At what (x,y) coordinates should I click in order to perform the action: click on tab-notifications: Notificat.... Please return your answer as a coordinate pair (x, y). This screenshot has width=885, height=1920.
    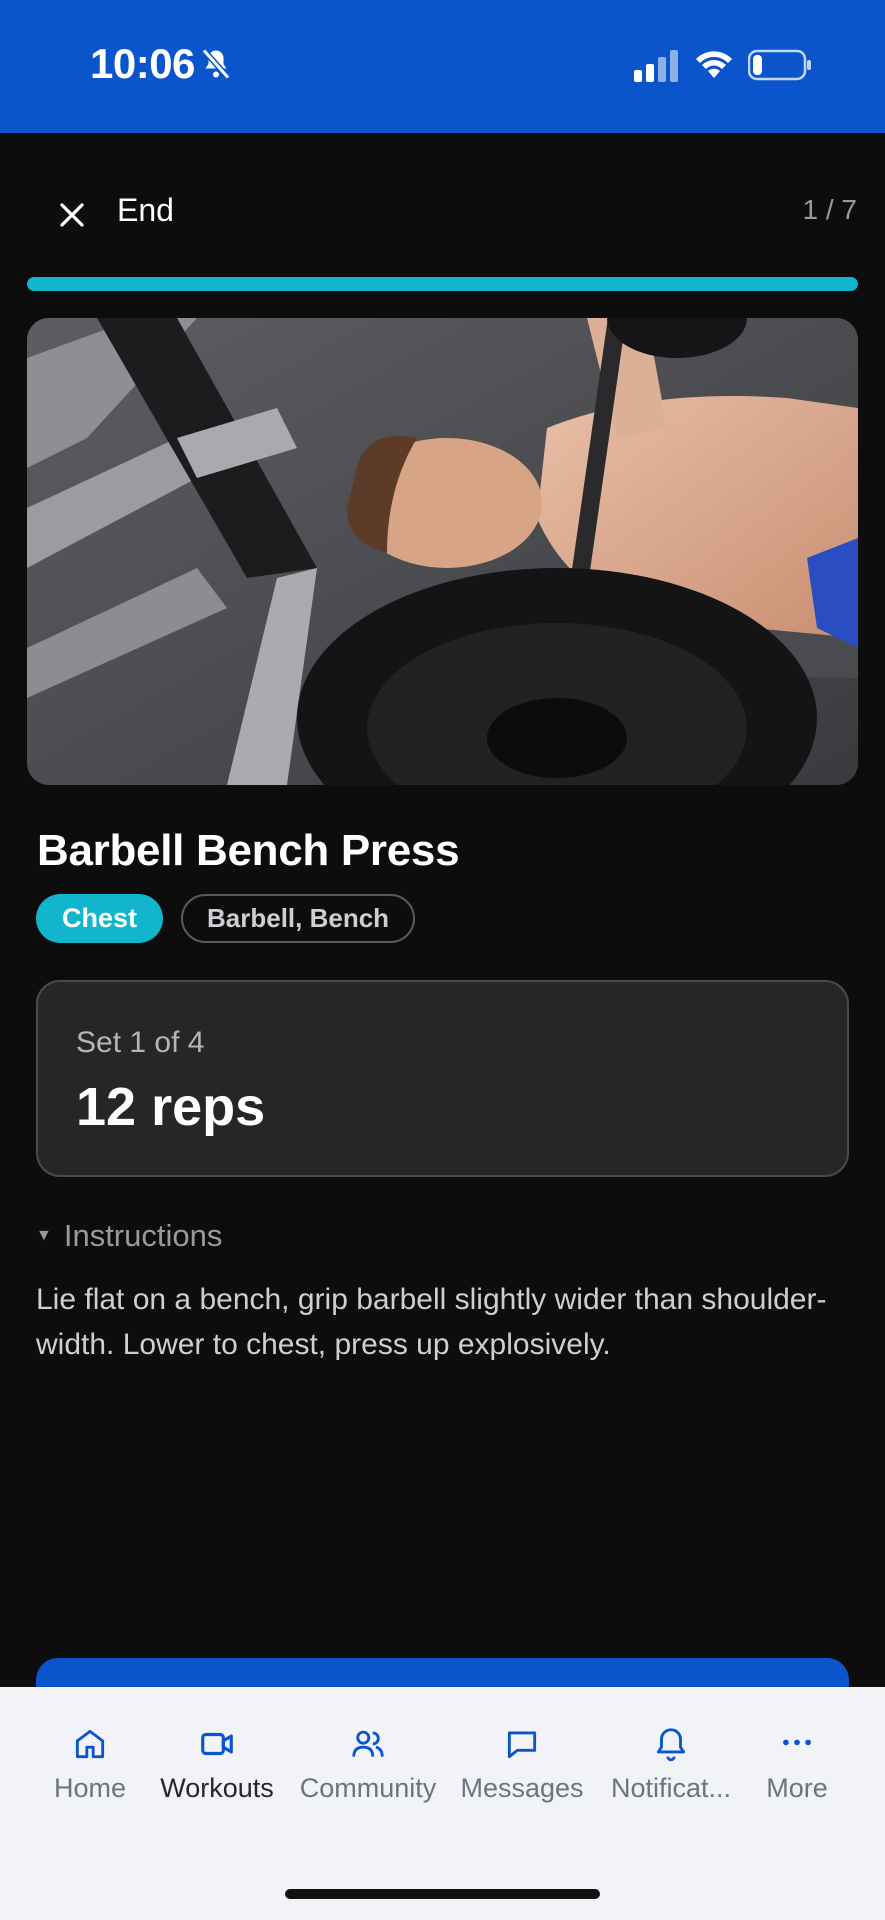
    Looking at the image, I should click on (671, 1775).